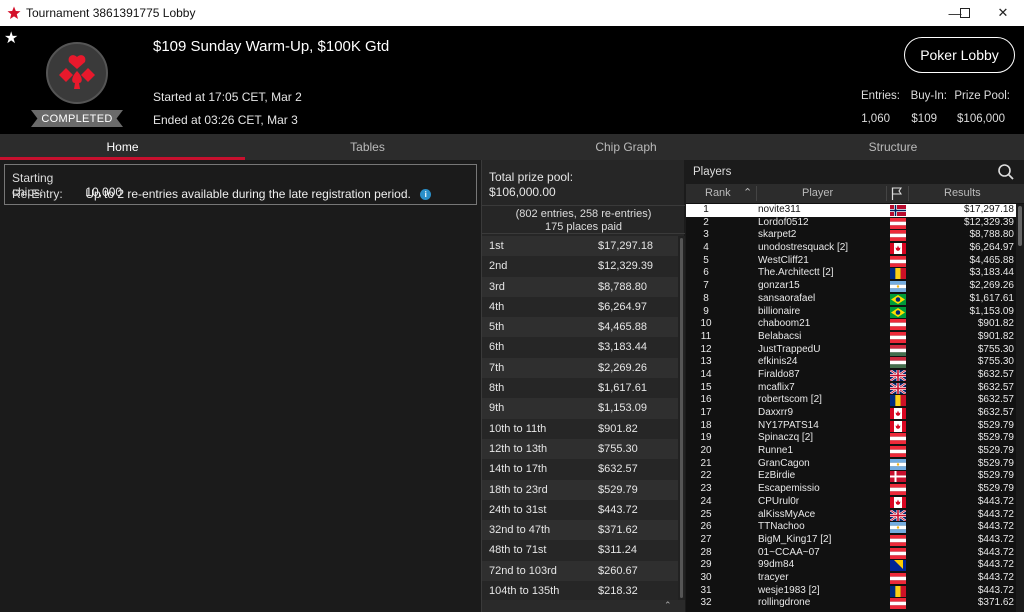 Image resolution: width=1024 pixels, height=612 pixels. Describe the element at coordinates (851, 248) in the screenshot. I see `player-row: 4 unodostresquack [2] $6,264.97` at that location.